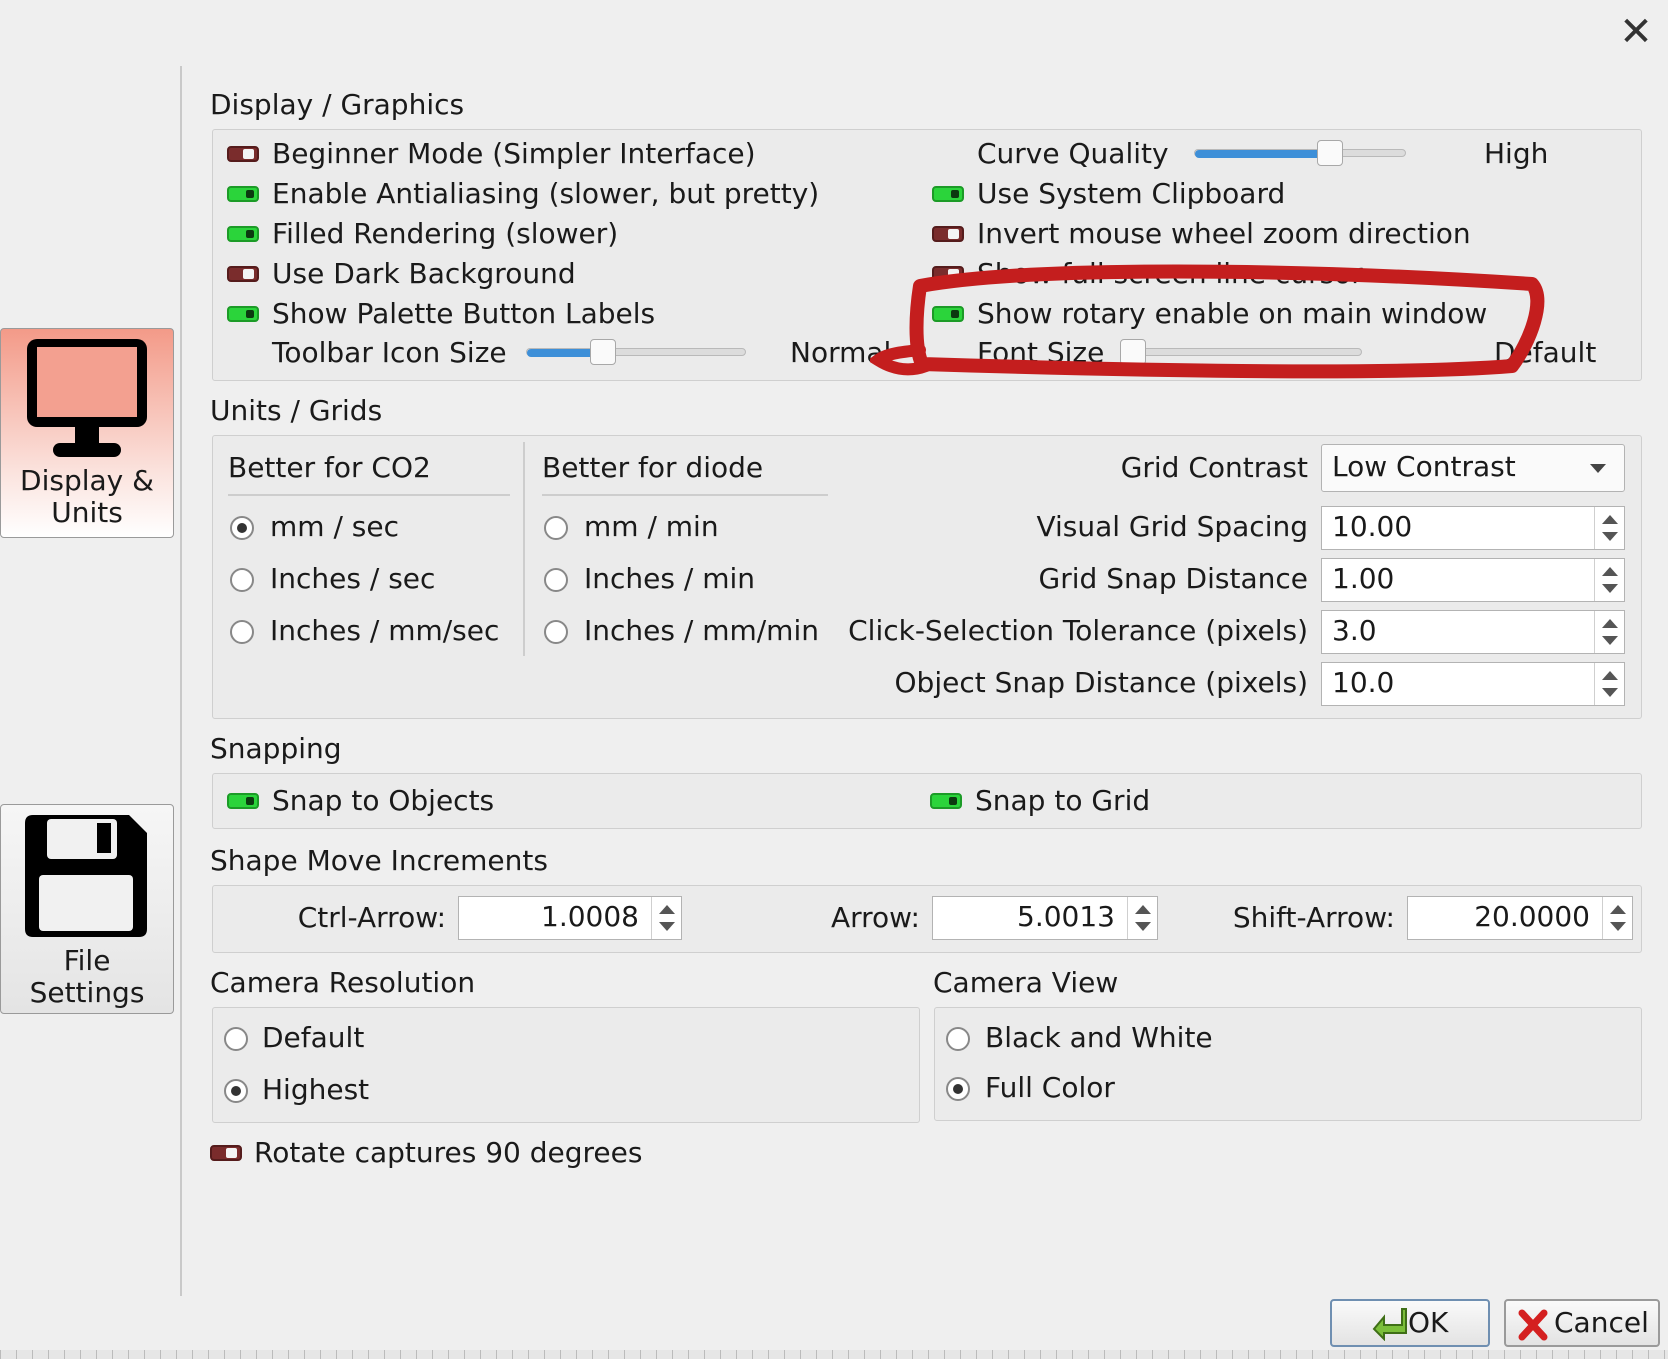 The height and width of the screenshot is (1359, 1668). Describe the element at coordinates (1063, 800) in the screenshot. I see `snap-grid-label: Snap to Grid` at that location.